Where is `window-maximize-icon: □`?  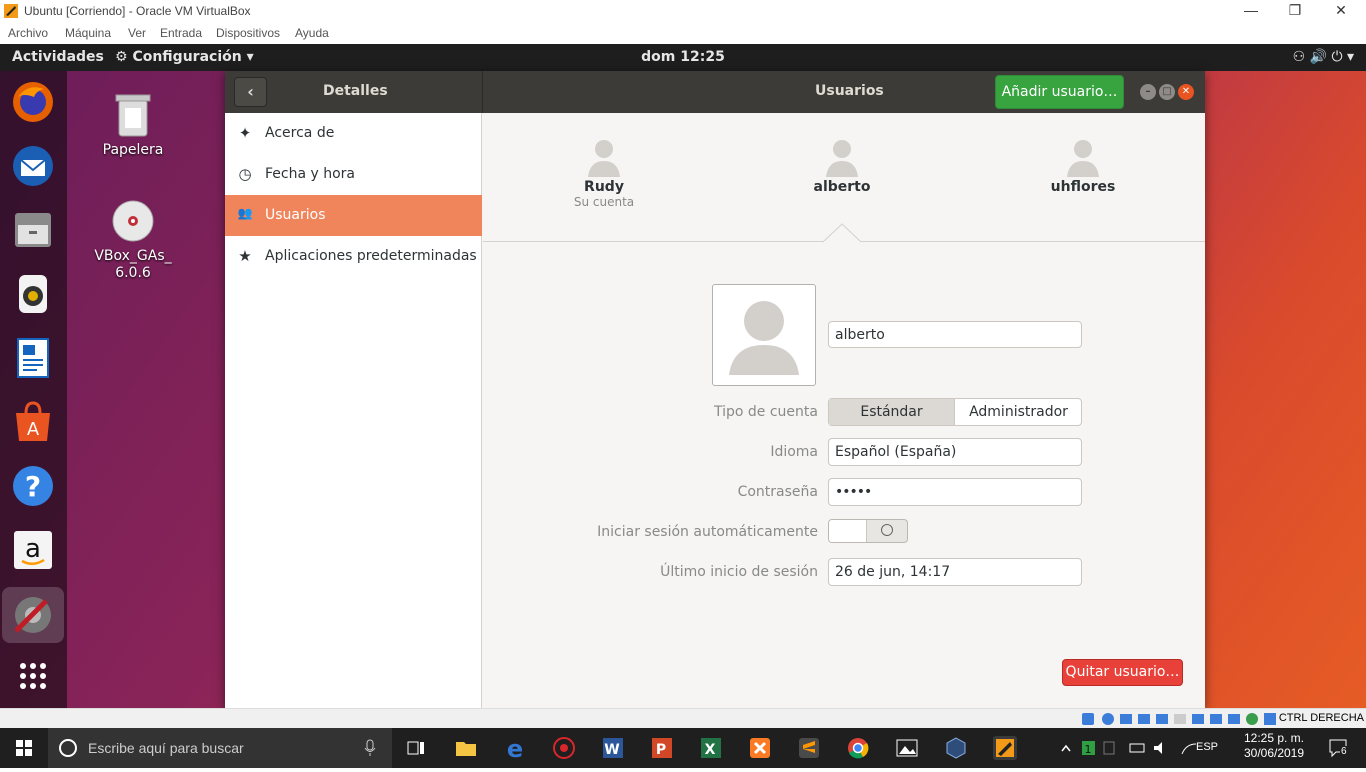
window-maximize-icon: □ is located at coordinates (1167, 92).